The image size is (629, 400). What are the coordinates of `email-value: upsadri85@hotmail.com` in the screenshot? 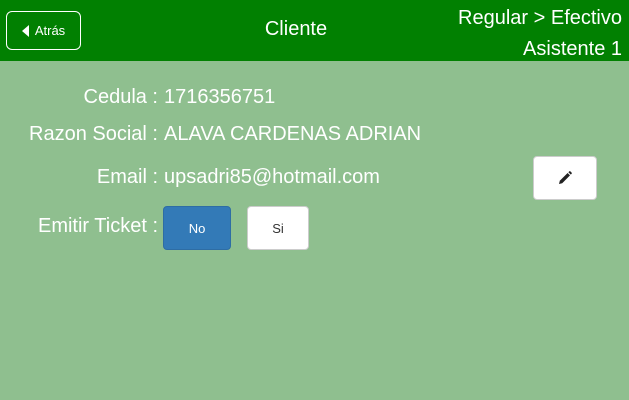 It's located at (272, 177).